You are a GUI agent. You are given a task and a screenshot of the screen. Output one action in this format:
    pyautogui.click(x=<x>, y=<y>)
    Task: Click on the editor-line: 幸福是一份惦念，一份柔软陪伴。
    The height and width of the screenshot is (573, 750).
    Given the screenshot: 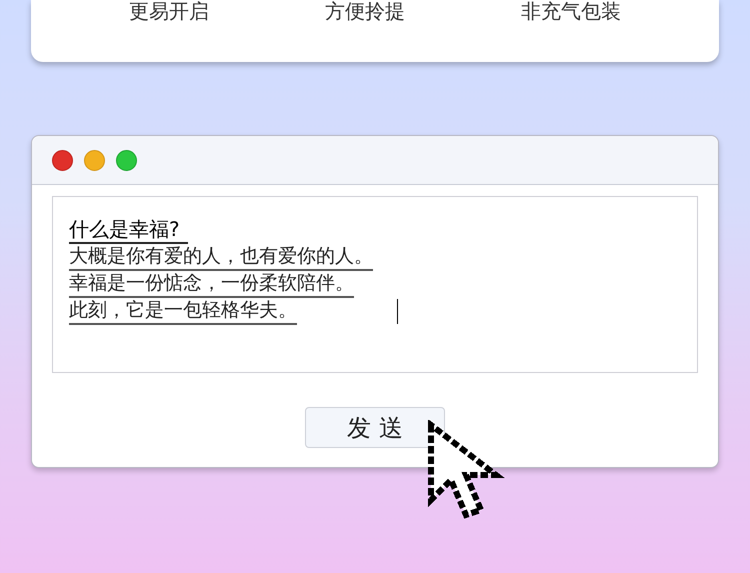 What is the action you would take?
    pyautogui.click(x=211, y=284)
    